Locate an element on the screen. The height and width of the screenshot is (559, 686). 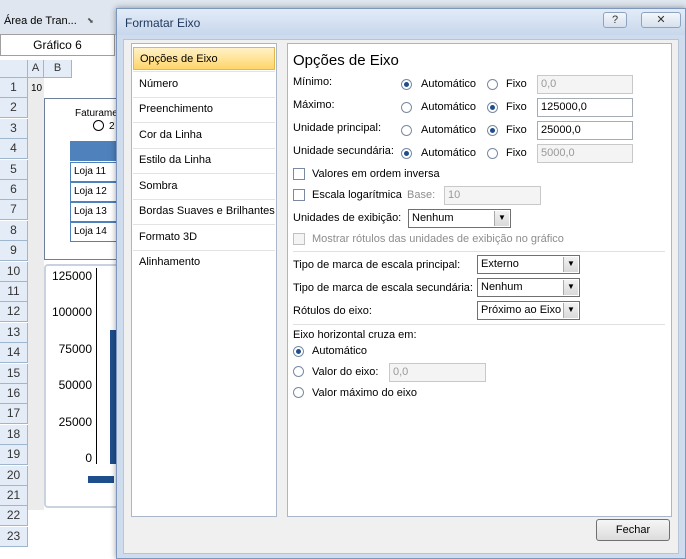
table-row: Loja 12 is located at coordinates (96, 192).